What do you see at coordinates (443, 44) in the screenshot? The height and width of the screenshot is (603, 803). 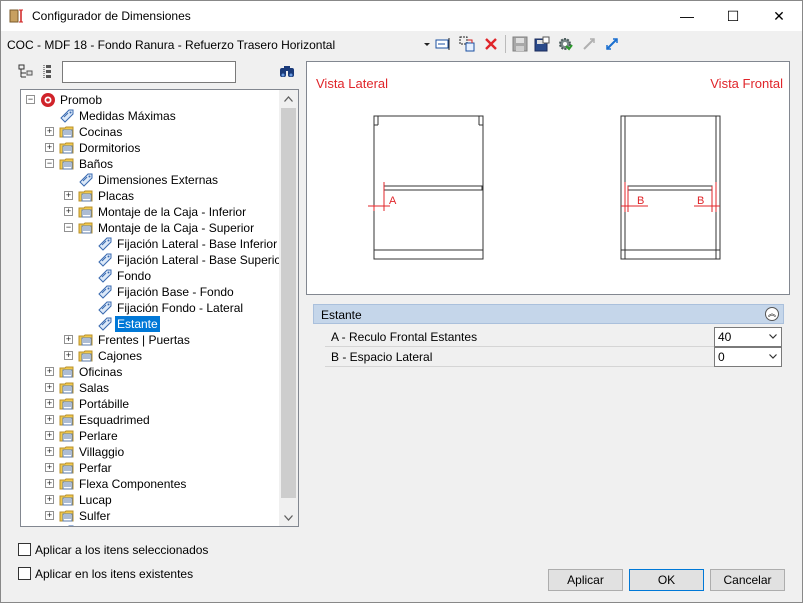 I see `edit-rename-icon` at bounding box center [443, 44].